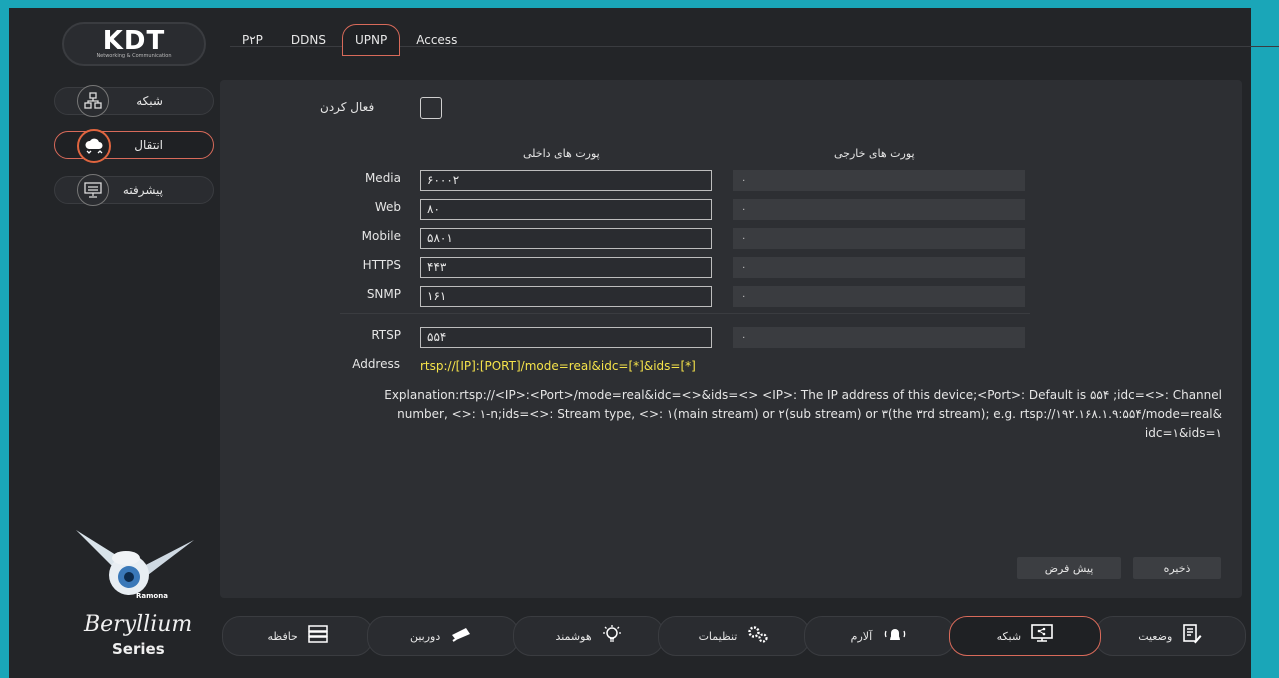 This screenshot has height=678, width=1279. I want to click on network-icon, so click(93, 101).